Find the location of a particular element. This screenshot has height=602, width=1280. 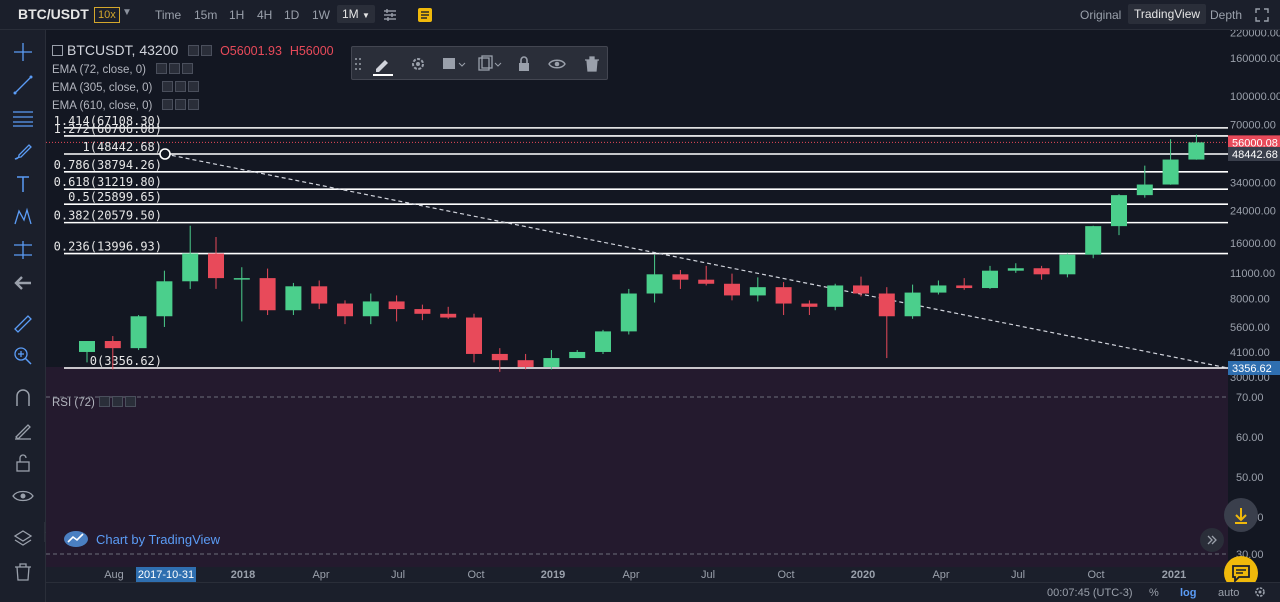

zoom-icon is located at coordinates (23, 356).